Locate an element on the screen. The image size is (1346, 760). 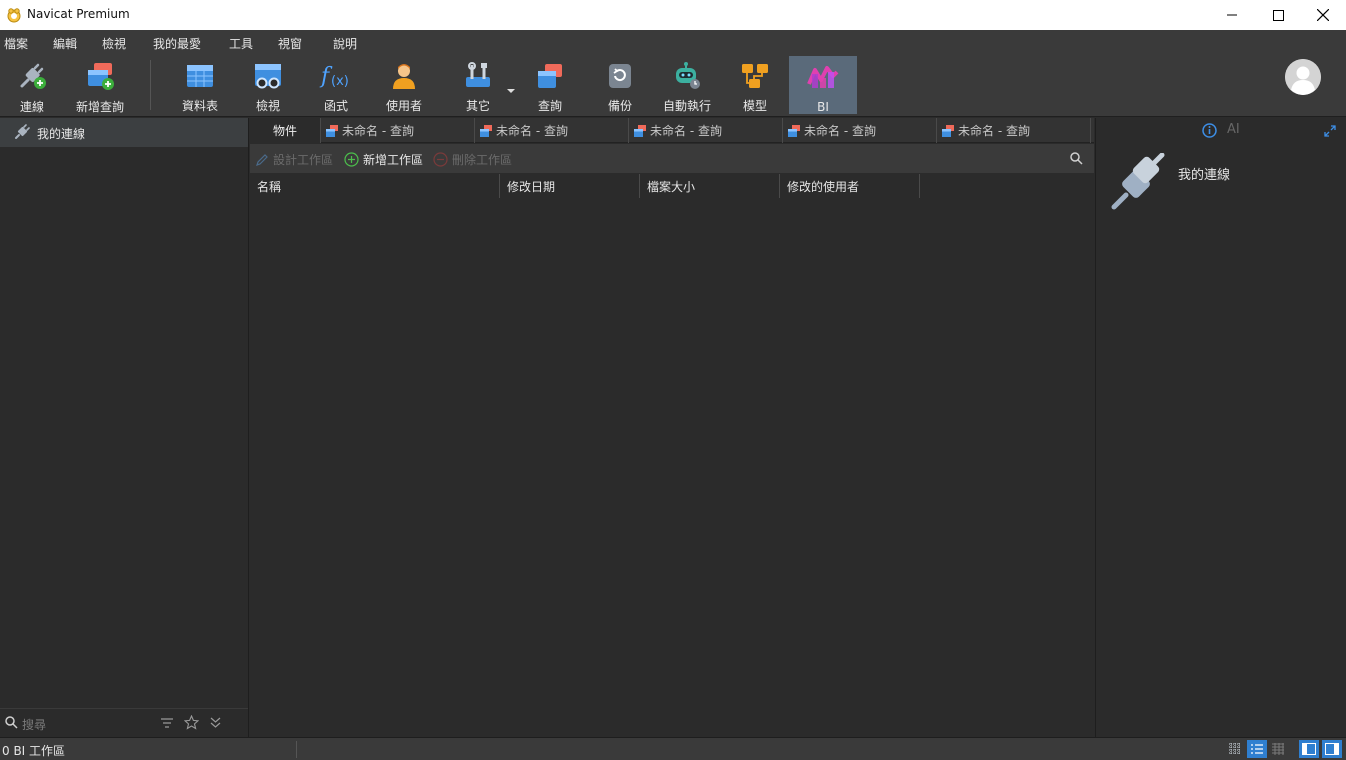
avatar-icon is located at coordinates (1303, 77).